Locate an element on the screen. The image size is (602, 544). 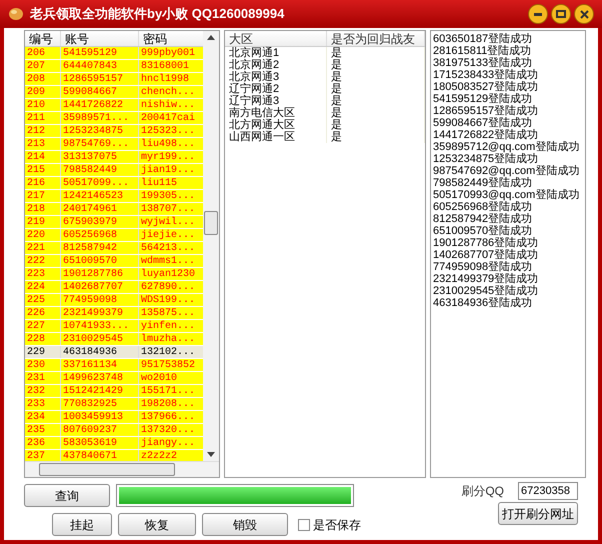
table-cell: 210 is located at coordinates (43, 105).